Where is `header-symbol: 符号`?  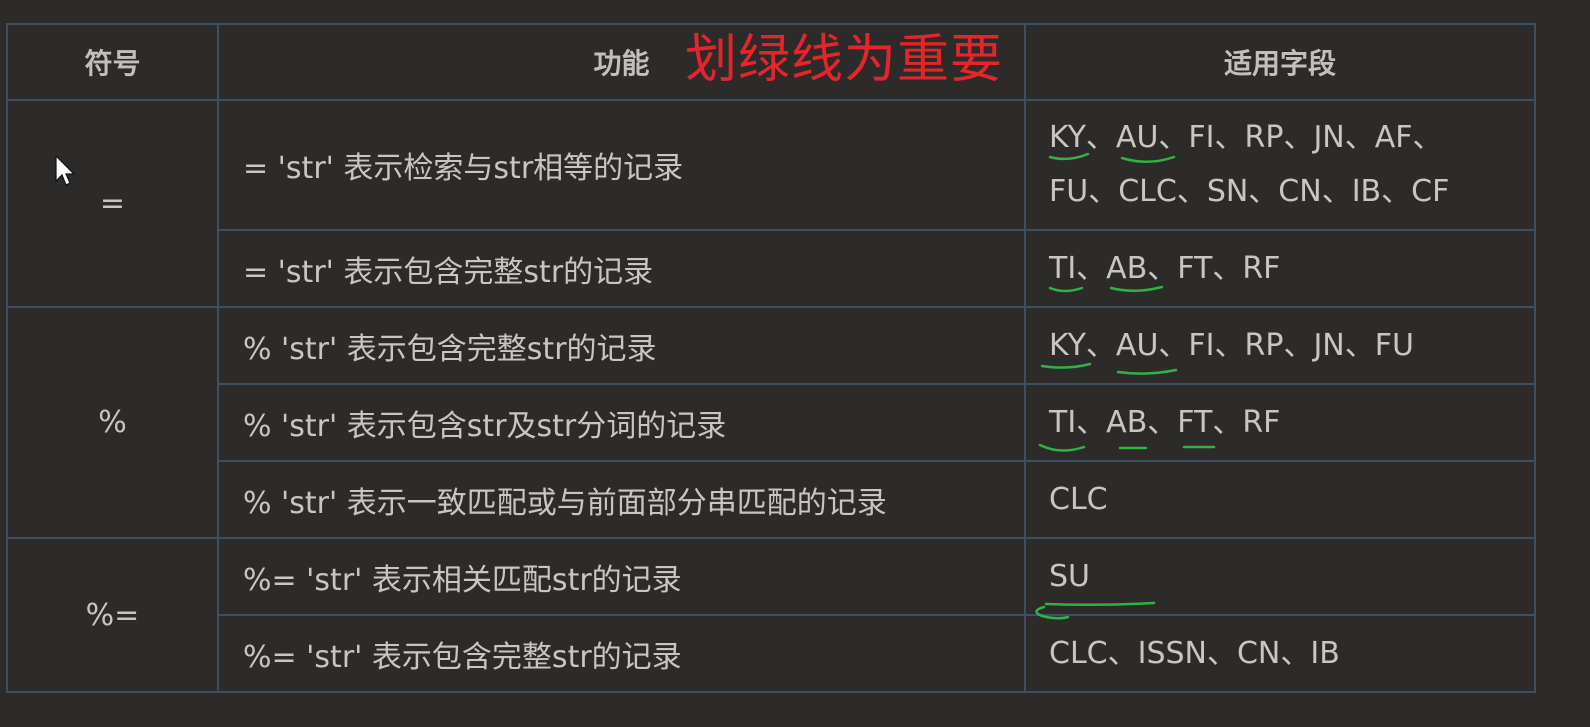
header-symbol: 符号 is located at coordinates (112, 62).